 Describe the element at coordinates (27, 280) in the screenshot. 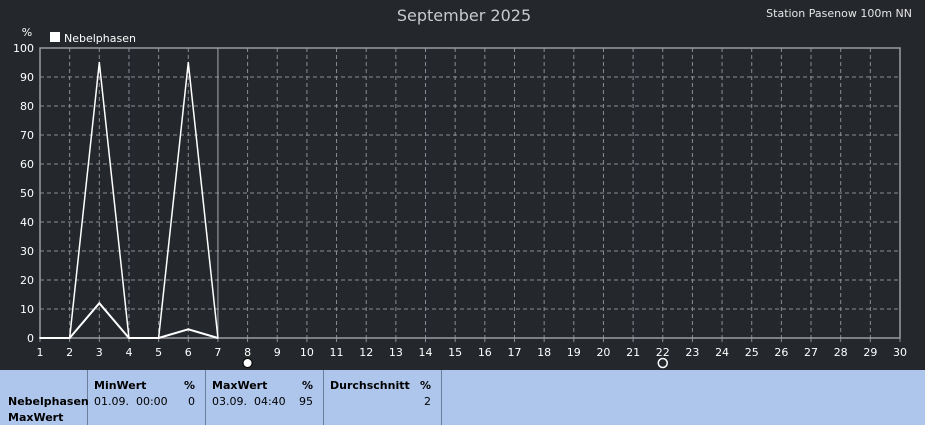

I see `y-tick-label: 20` at that location.